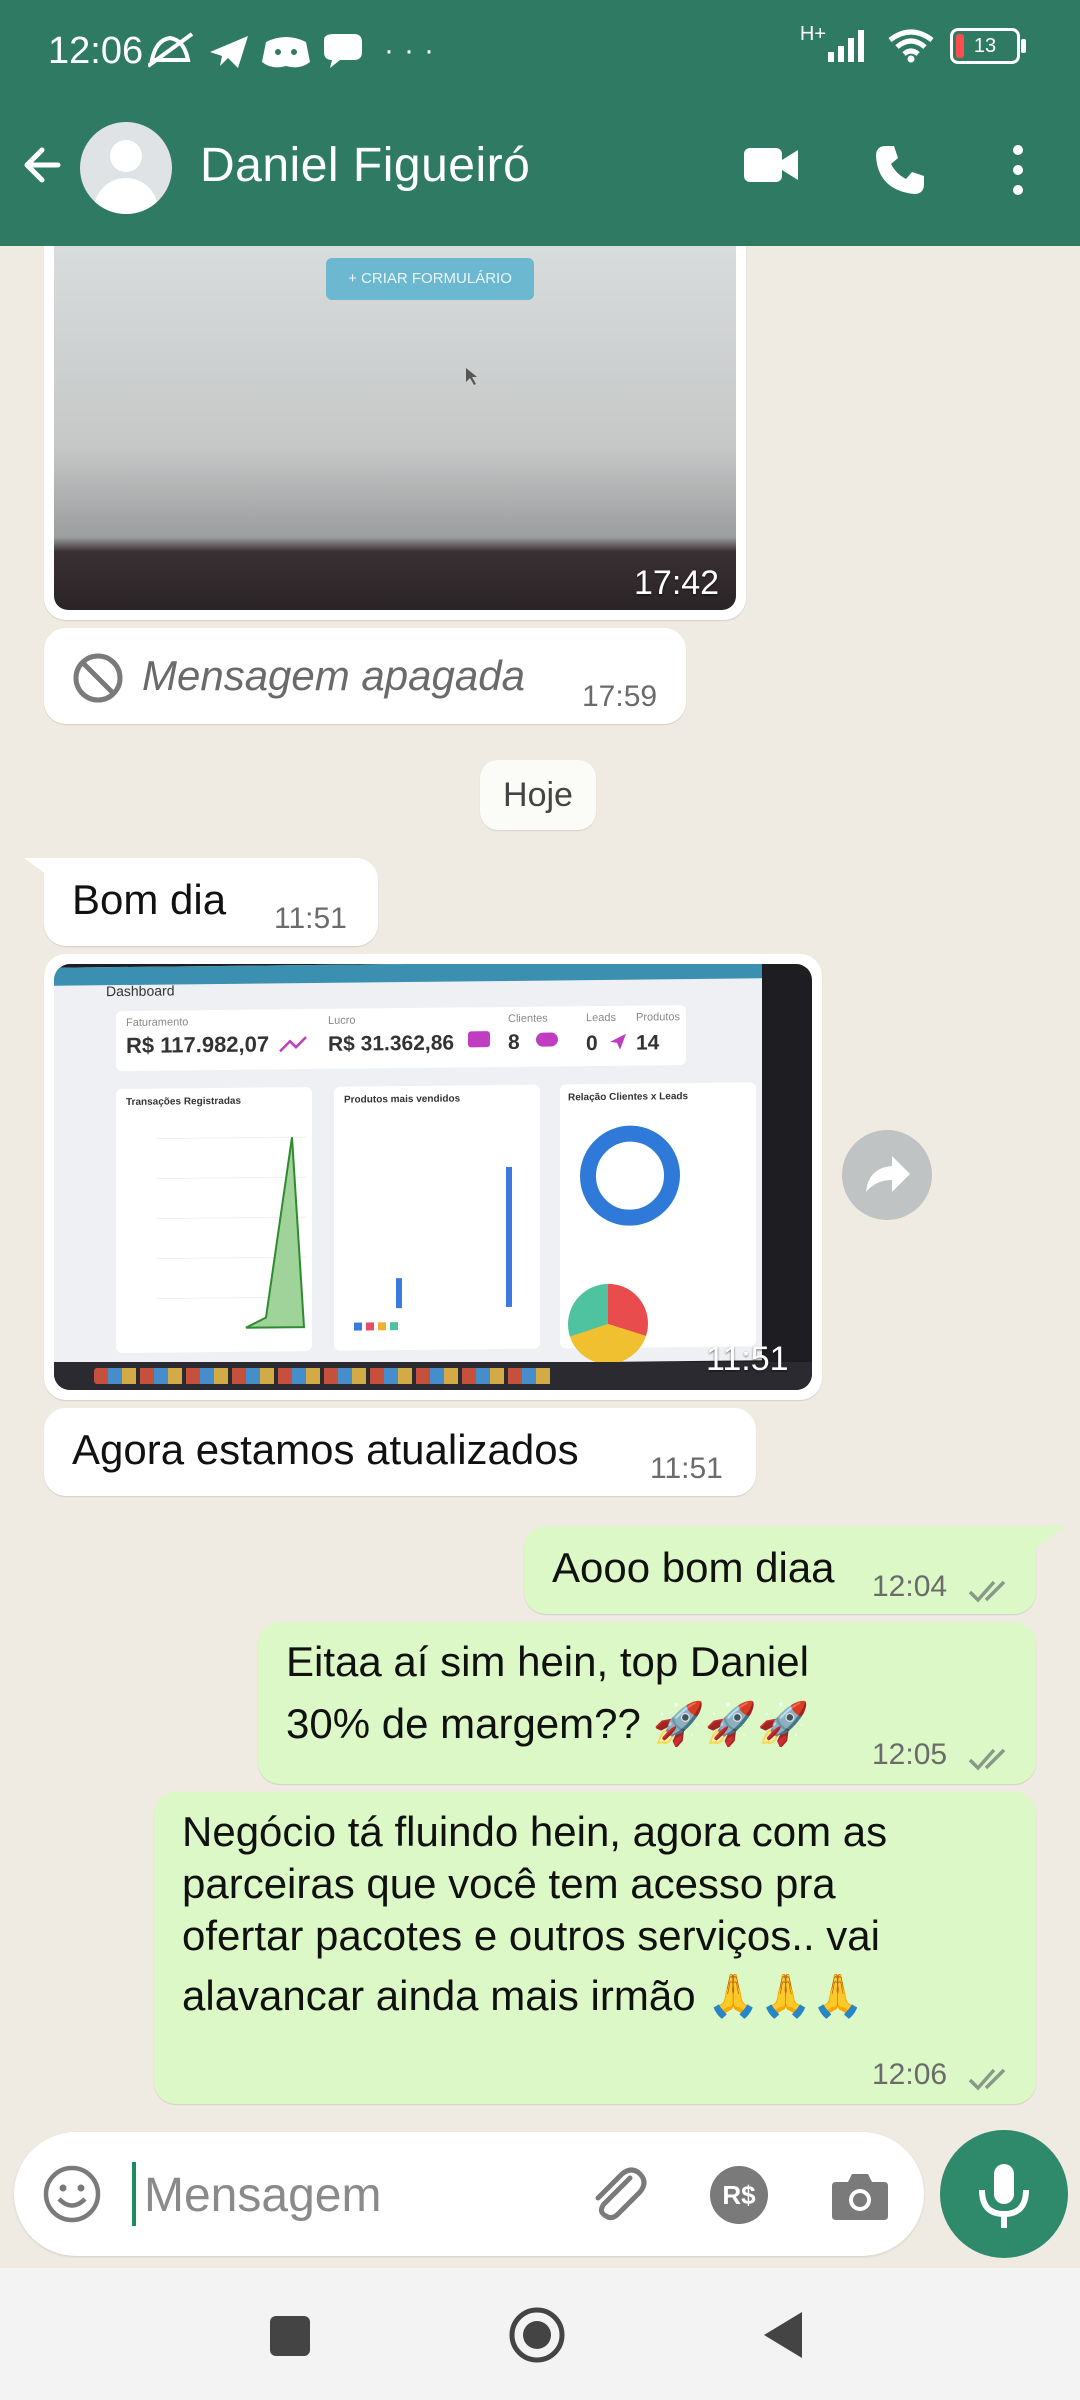  What do you see at coordinates (479, 1039) in the screenshot?
I see `money-icon` at bounding box center [479, 1039].